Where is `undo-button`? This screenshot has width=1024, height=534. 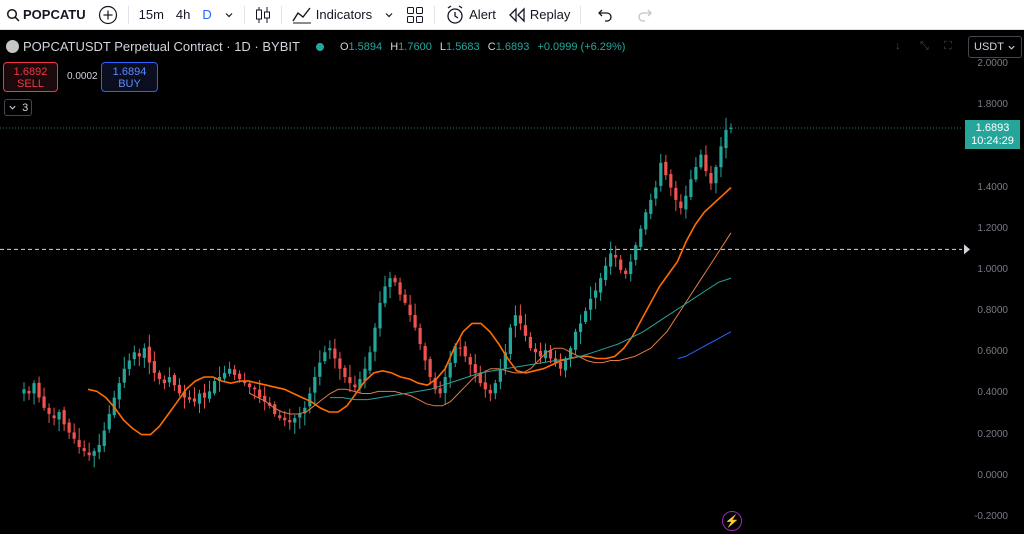
undo-button is located at coordinates (605, 15).